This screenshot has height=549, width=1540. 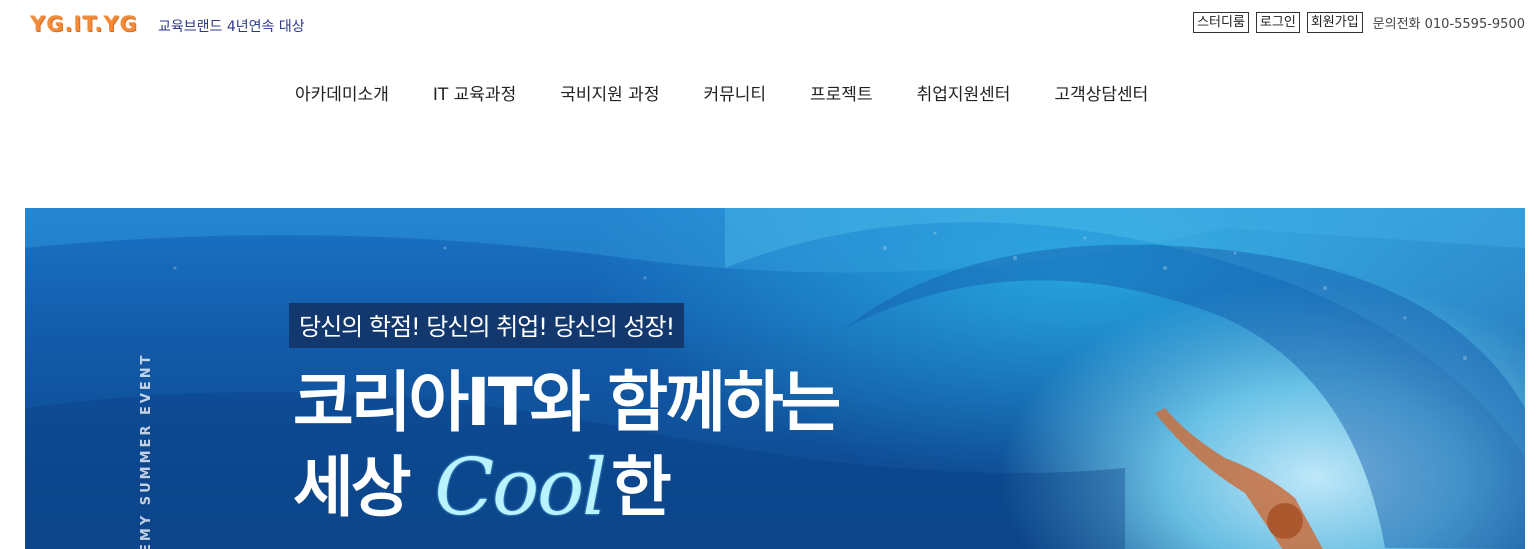 I want to click on nav-item-it-courses: IT 교육과정, so click(x=474, y=92).